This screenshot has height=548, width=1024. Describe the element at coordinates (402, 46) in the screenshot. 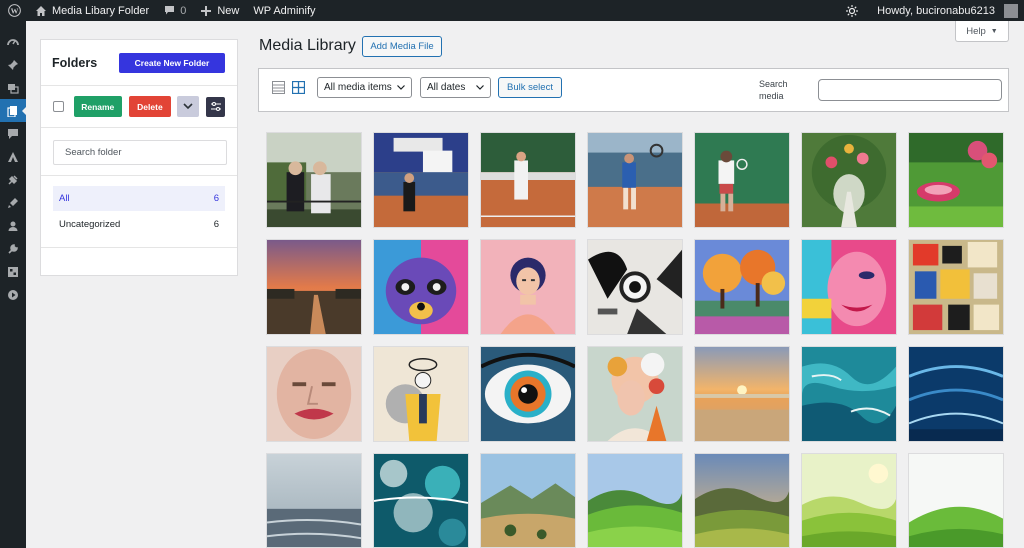

I see `add-media-file-button: Add Media File` at that location.